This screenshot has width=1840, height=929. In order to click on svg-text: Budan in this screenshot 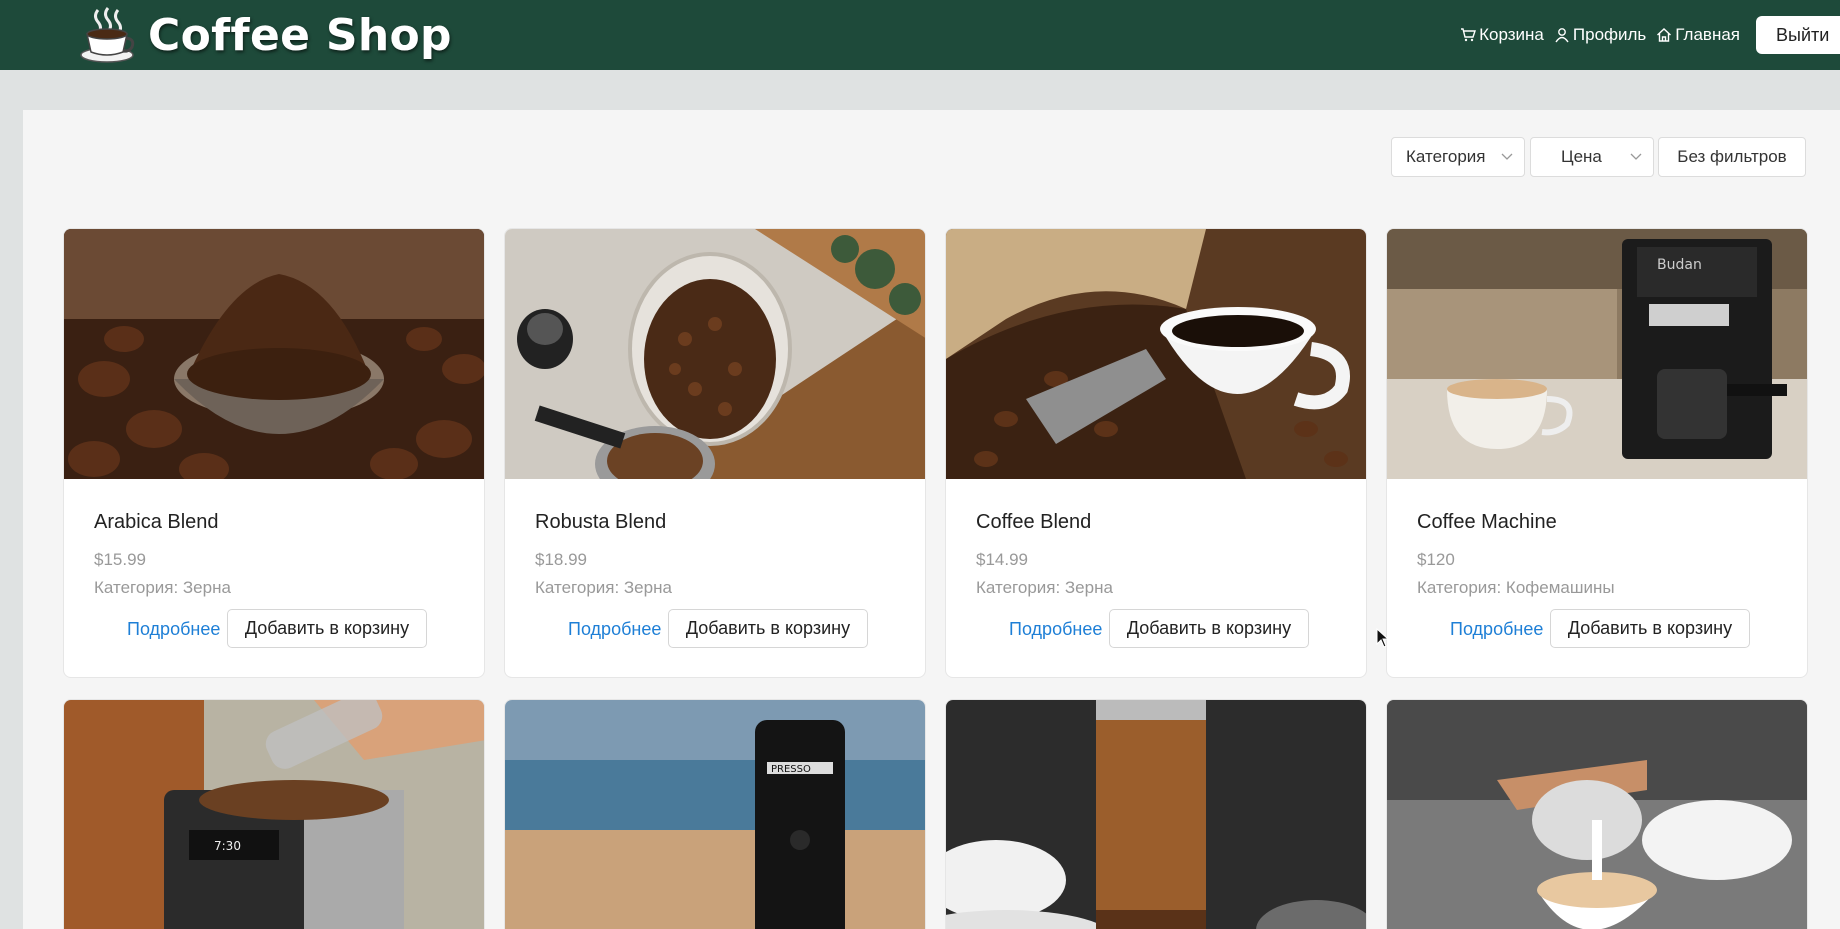, I will do `click(1679, 265)`.